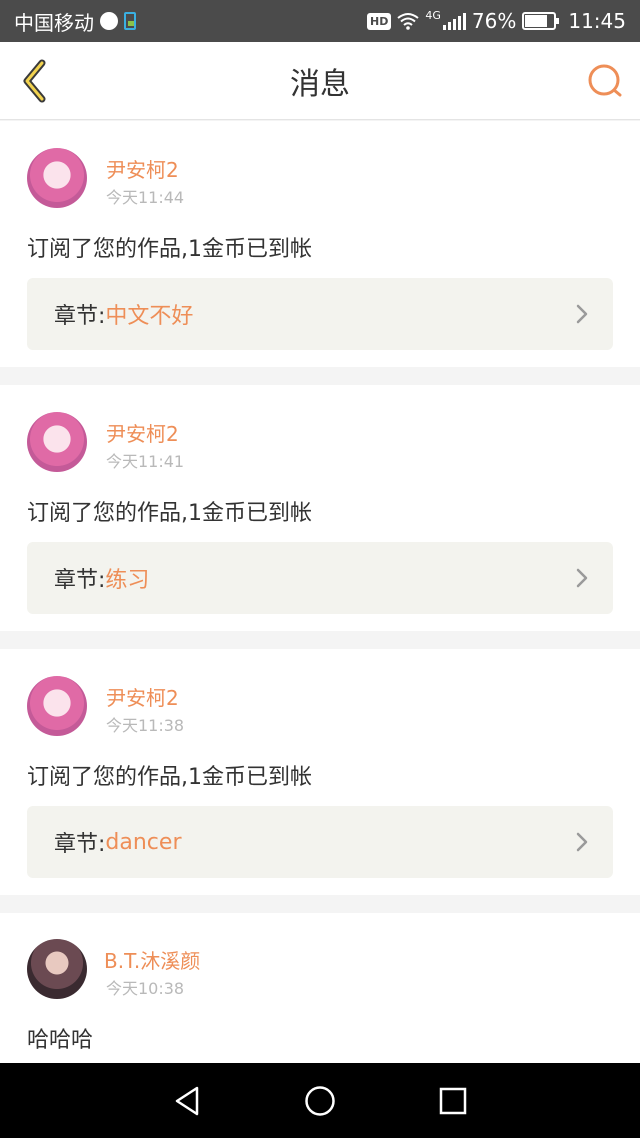 The width and height of the screenshot is (640, 1138). Describe the element at coordinates (320, 842) in the screenshot. I see `chapter-link: 章节: dancer` at that location.